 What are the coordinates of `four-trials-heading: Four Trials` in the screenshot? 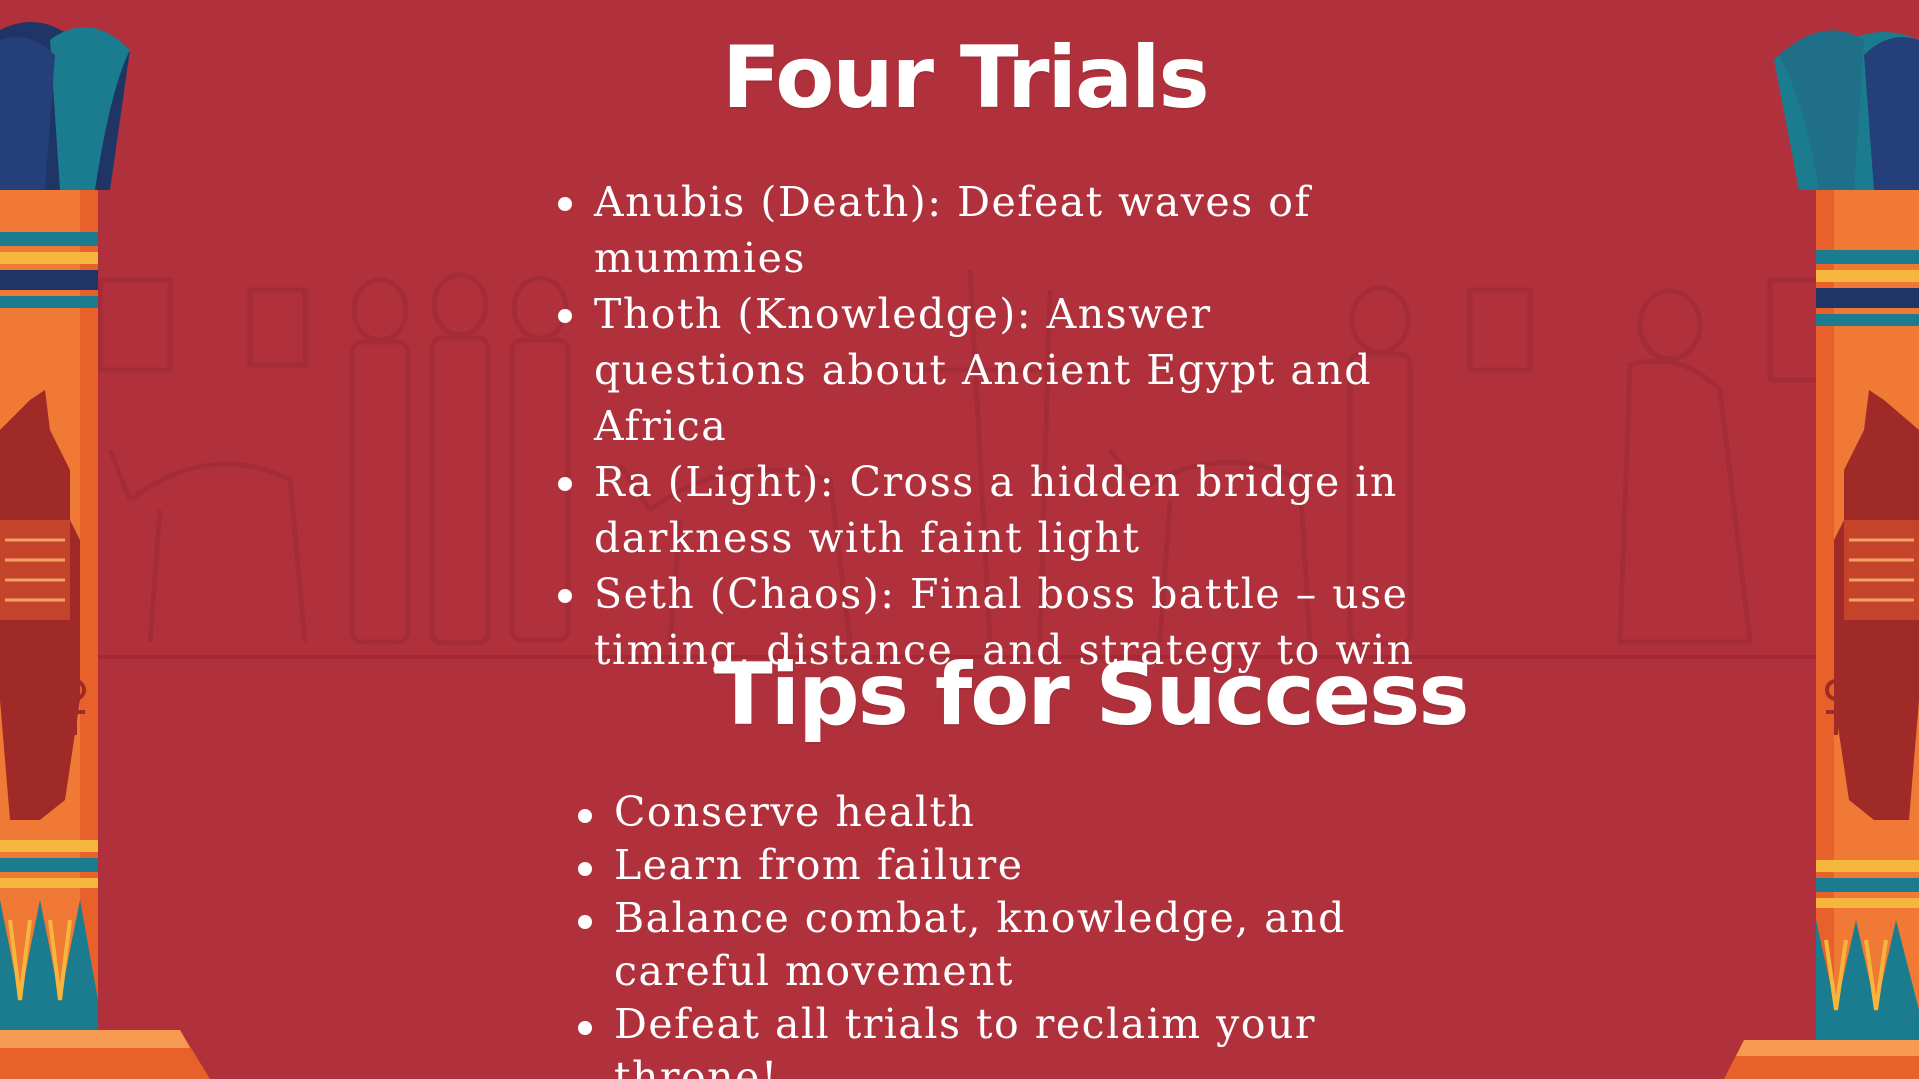 It's located at (966, 78).